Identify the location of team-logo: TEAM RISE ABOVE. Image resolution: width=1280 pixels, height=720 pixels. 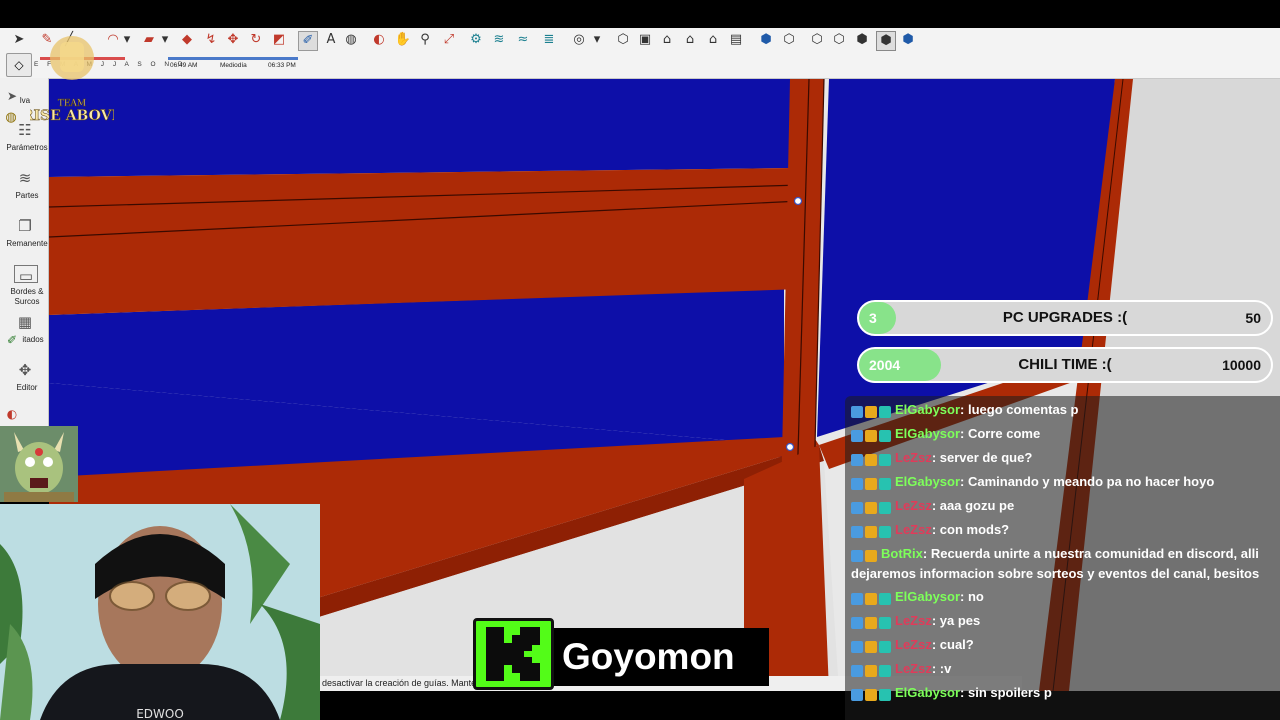
(72, 78).